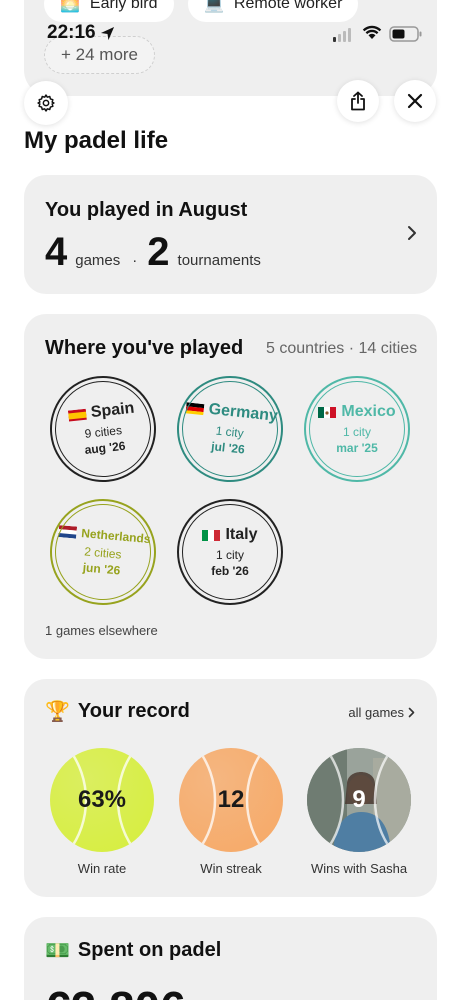 This screenshot has width=461, height=1000. I want to click on badge-chip-remote-worker: 💻 Remote worker, so click(273, 11).